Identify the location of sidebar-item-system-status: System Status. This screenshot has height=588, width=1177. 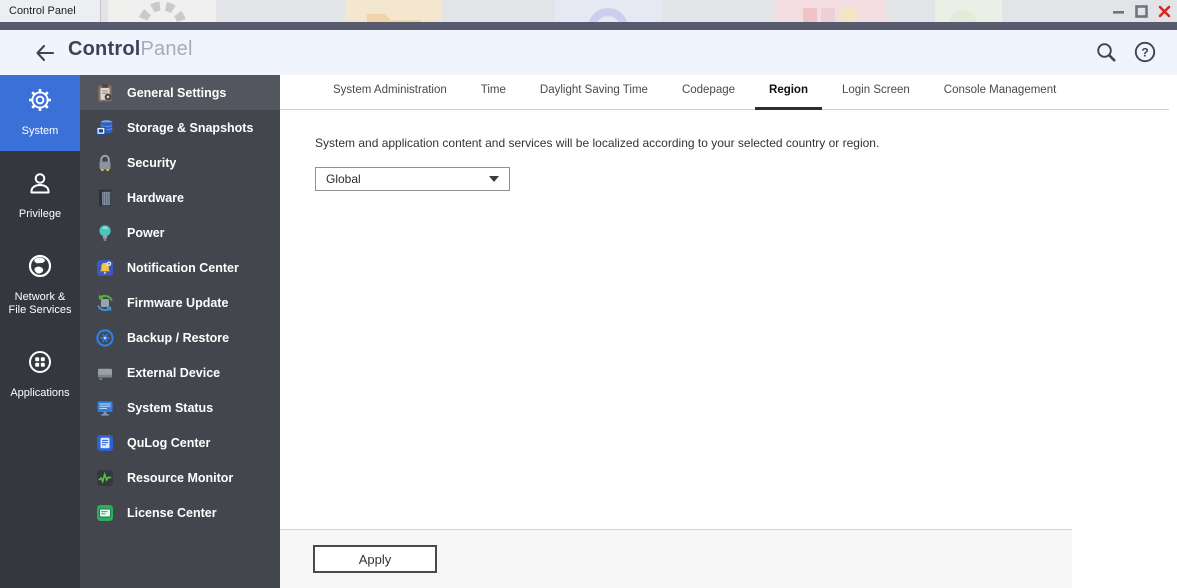
(180, 407).